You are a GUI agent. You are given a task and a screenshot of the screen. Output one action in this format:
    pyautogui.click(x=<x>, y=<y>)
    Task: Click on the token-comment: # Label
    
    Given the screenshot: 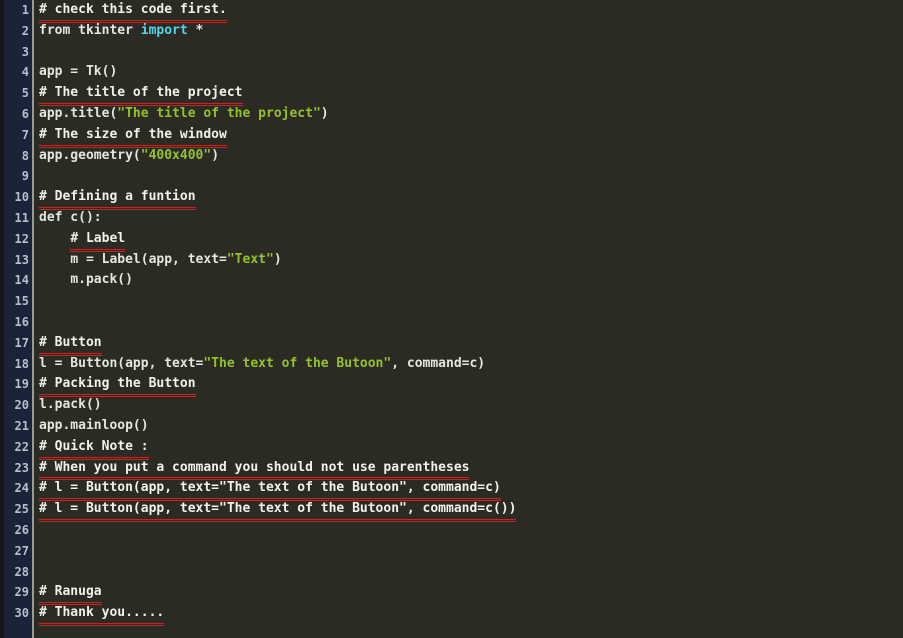 What is the action you would take?
    pyautogui.click(x=98, y=238)
    